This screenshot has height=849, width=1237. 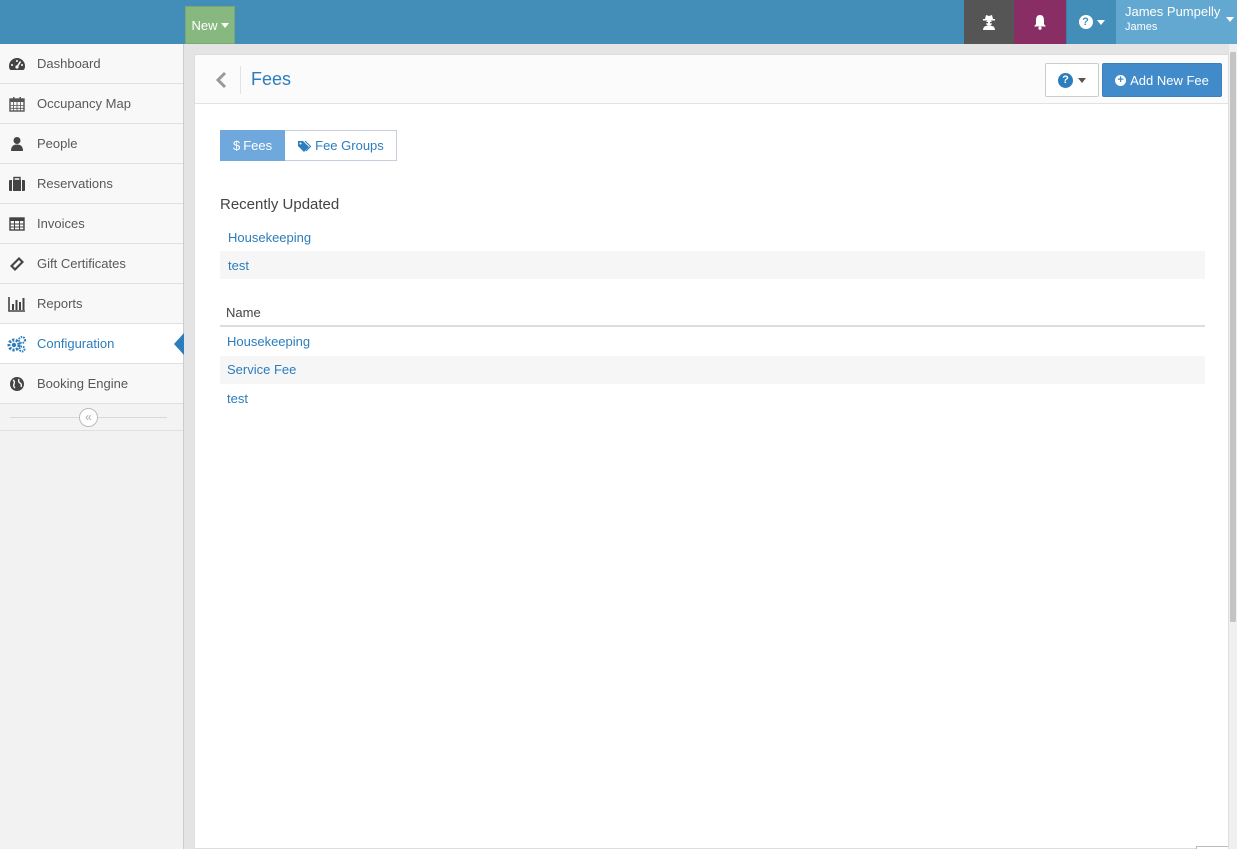 I want to click on incognito-button, so click(x=989, y=22).